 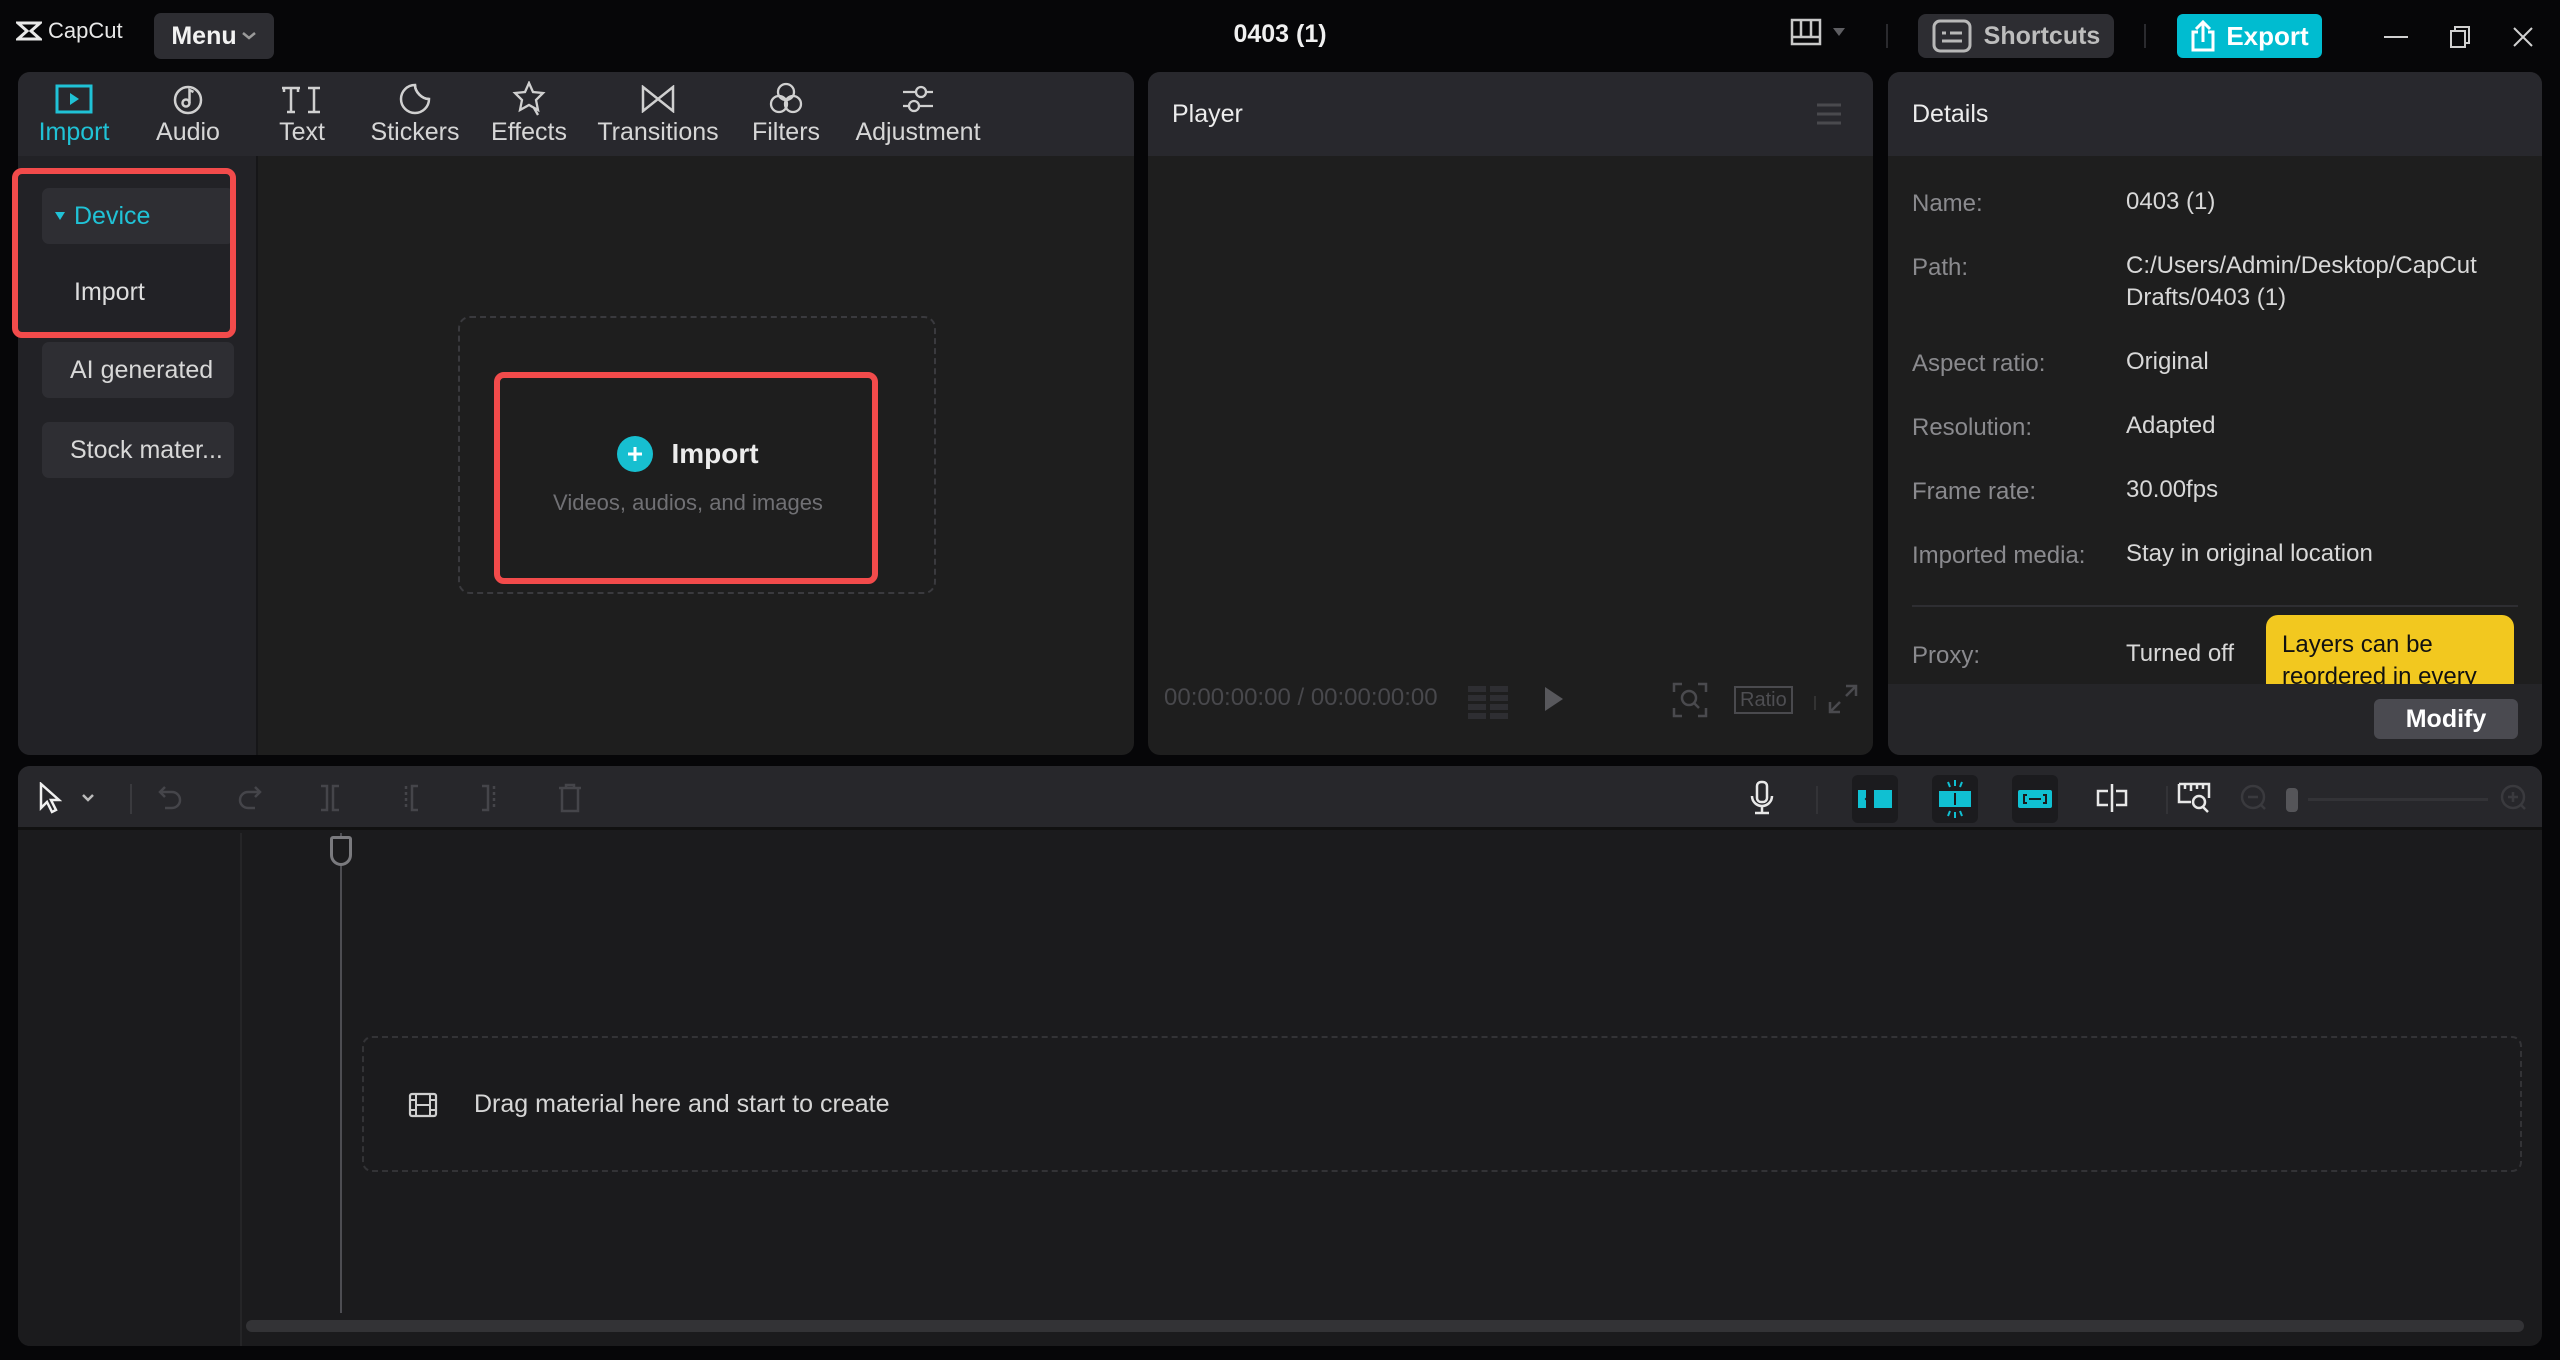 I want to click on minimize-icon, so click(x=2396, y=37).